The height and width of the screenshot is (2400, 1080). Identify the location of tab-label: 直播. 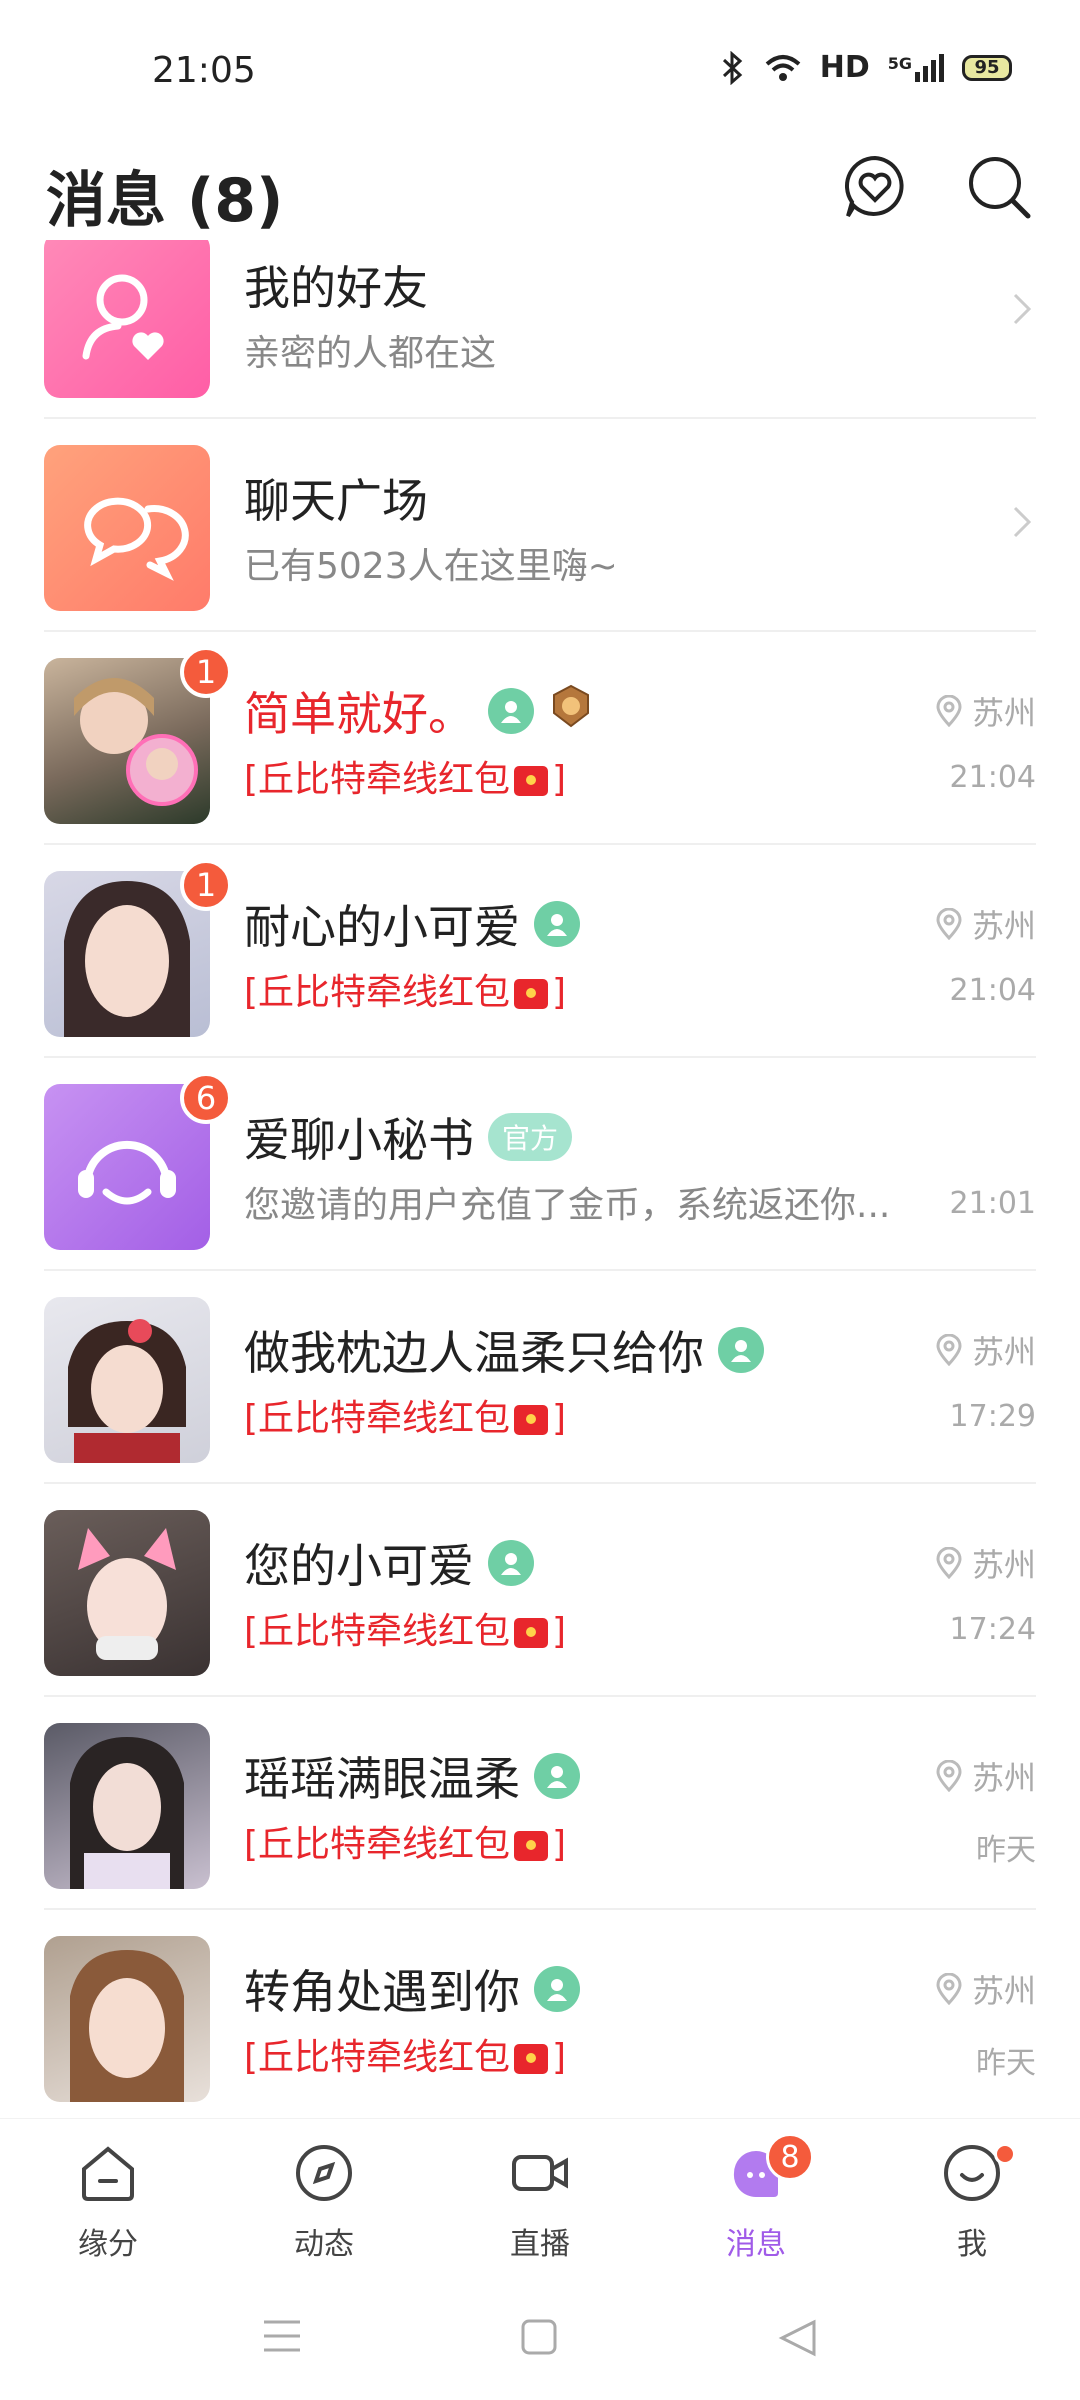
(540, 2244).